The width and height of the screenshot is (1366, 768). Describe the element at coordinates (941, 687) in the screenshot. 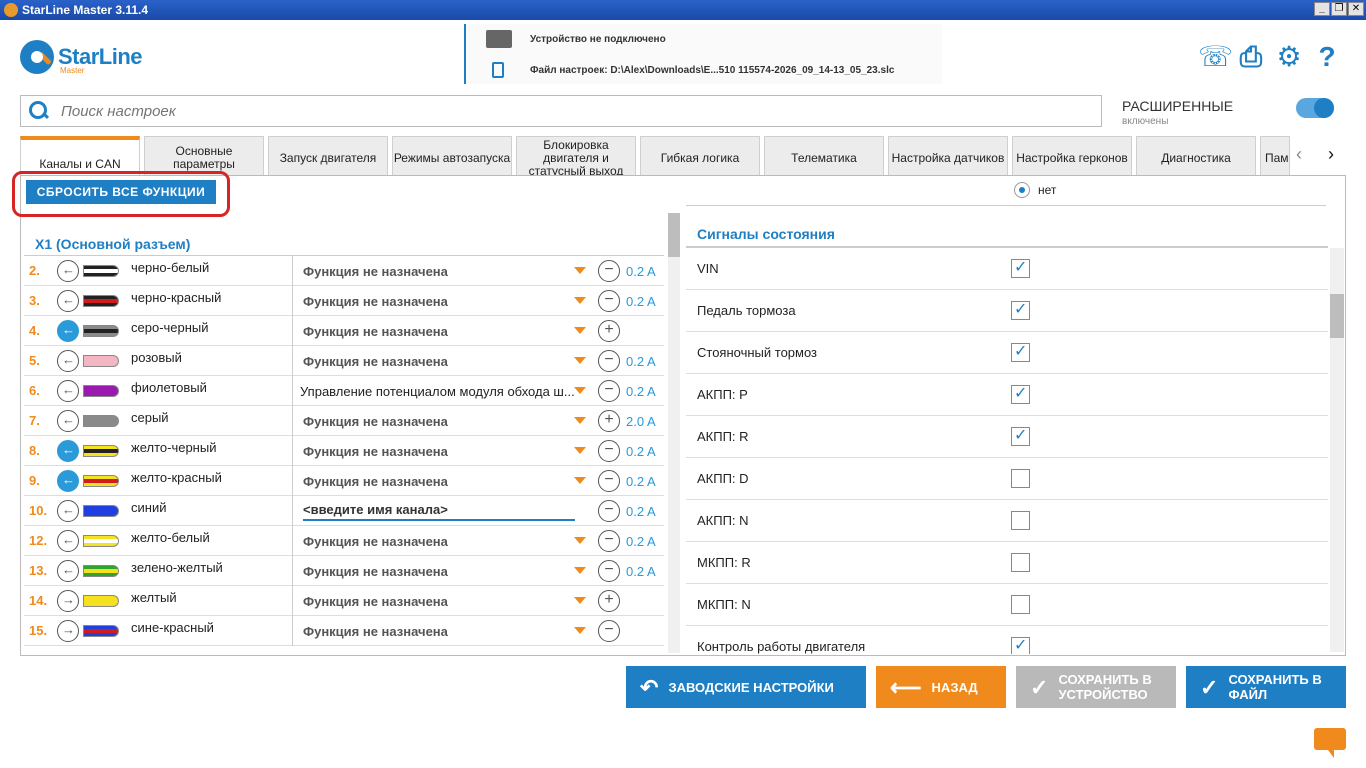

I see `back-button: ⟵ НАЗАД` at that location.